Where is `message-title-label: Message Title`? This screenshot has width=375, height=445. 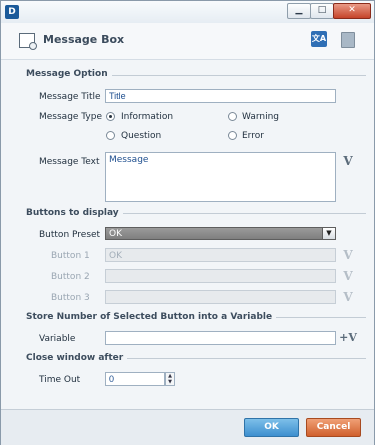
message-title-label: Message Title is located at coordinates (70, 97).